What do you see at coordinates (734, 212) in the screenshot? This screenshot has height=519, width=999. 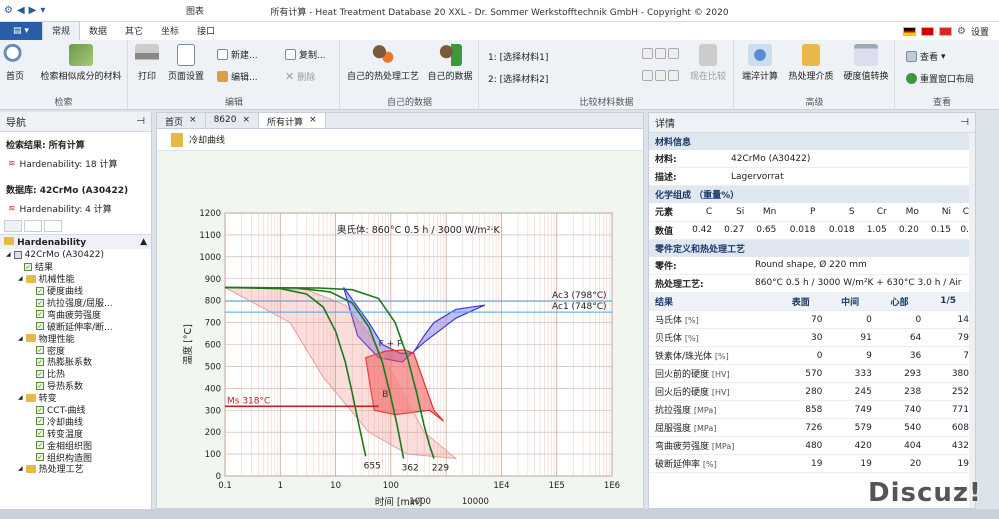 I see `element-cell: Si` at bounding box center [734, 212].